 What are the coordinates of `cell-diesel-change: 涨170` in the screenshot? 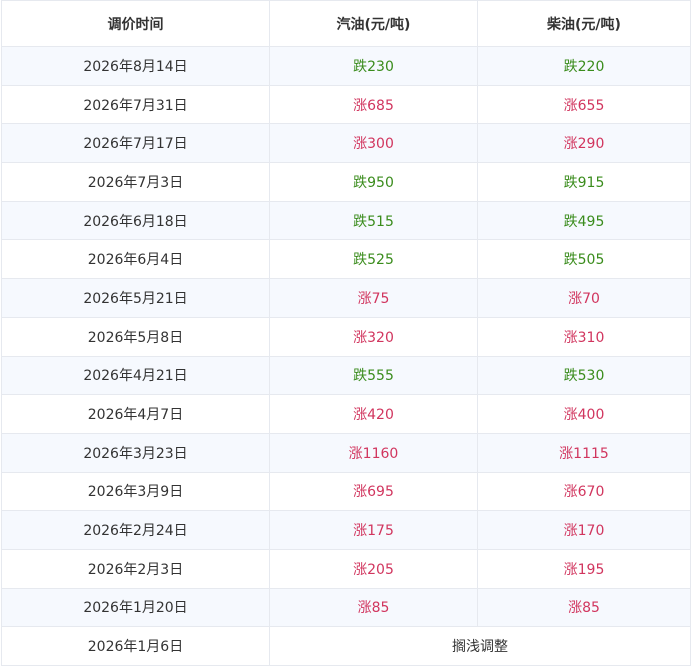 It's located at (584, 530).